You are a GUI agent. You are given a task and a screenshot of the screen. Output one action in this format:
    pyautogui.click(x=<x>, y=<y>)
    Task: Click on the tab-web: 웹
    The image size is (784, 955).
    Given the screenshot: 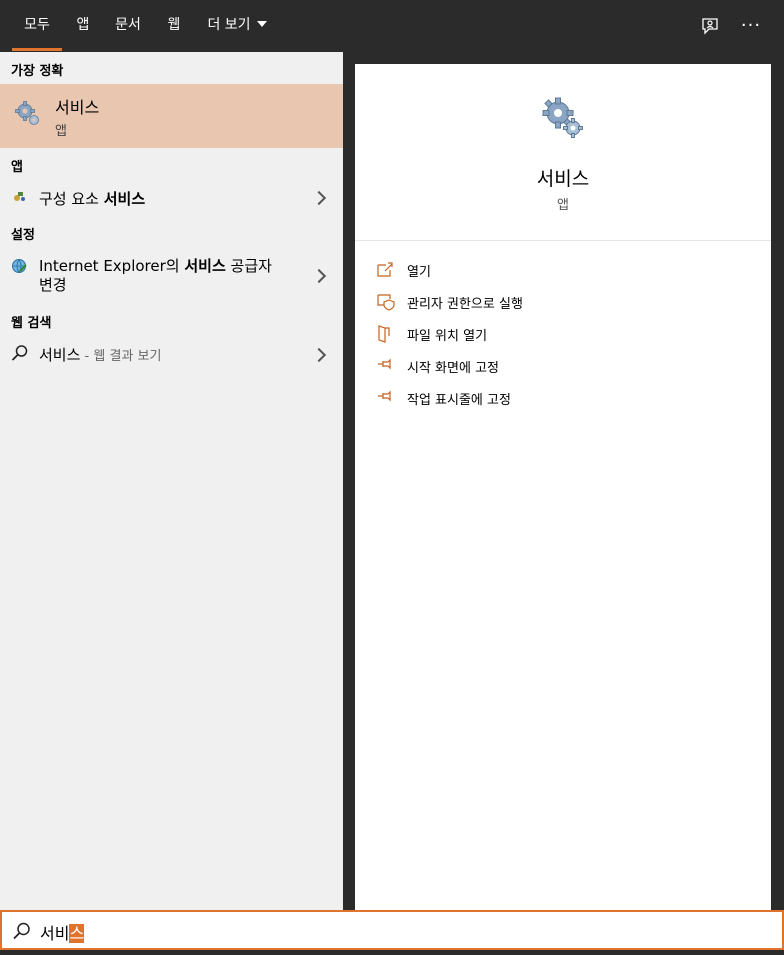 What is the action you would take?
    pyautogui.click(x=174, y=26)
    